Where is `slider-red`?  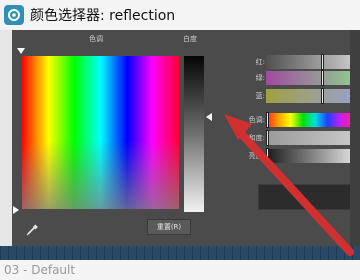
slider-red is located at coordinates (309, 62).